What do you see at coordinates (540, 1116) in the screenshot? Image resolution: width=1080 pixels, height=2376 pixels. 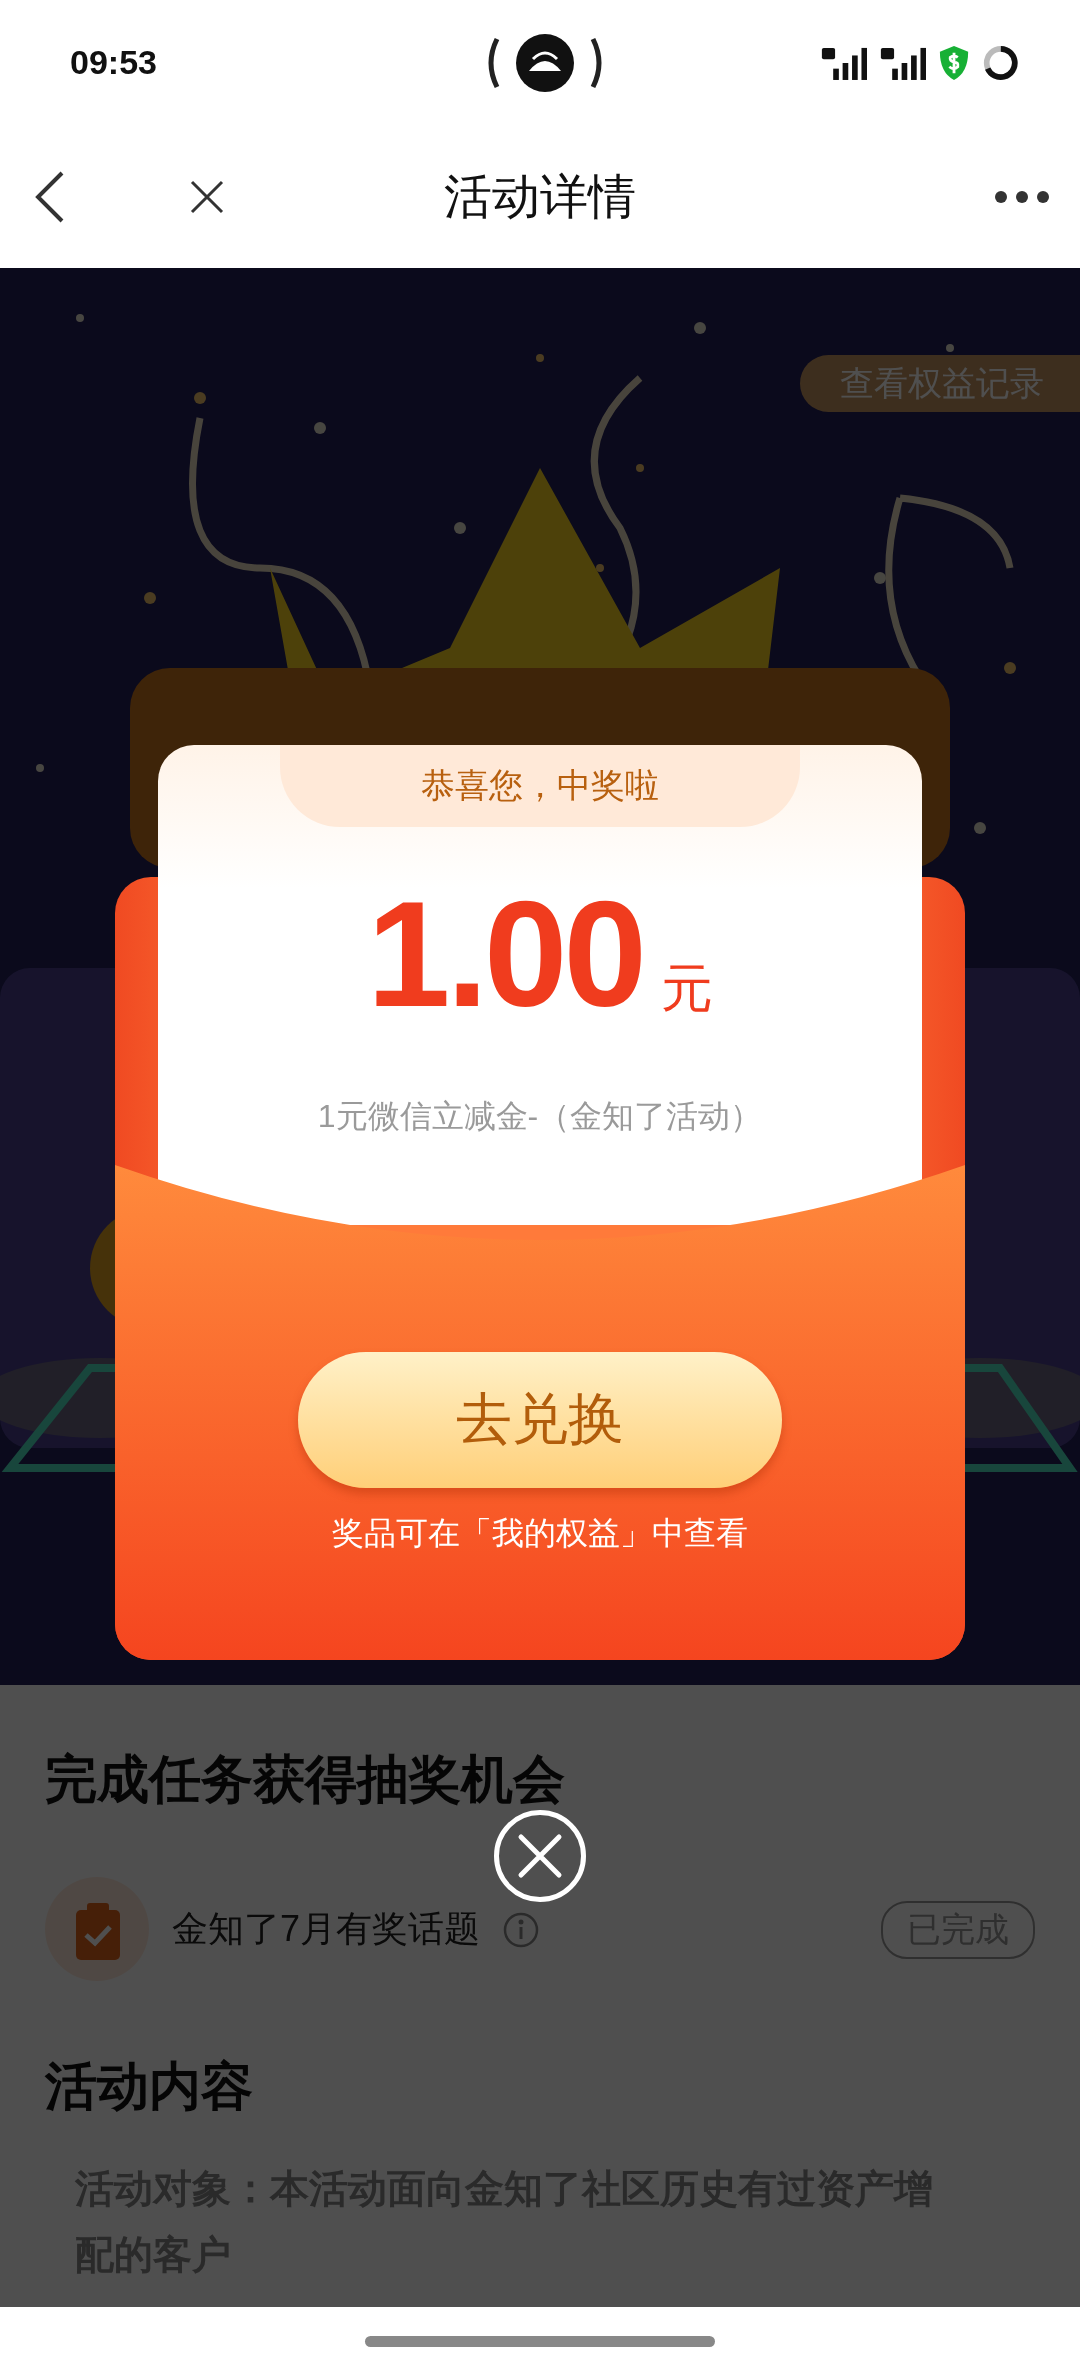 I see `prize-description: 1元微信立减金-（金知了活动）` at bounding box center [540, 1116].